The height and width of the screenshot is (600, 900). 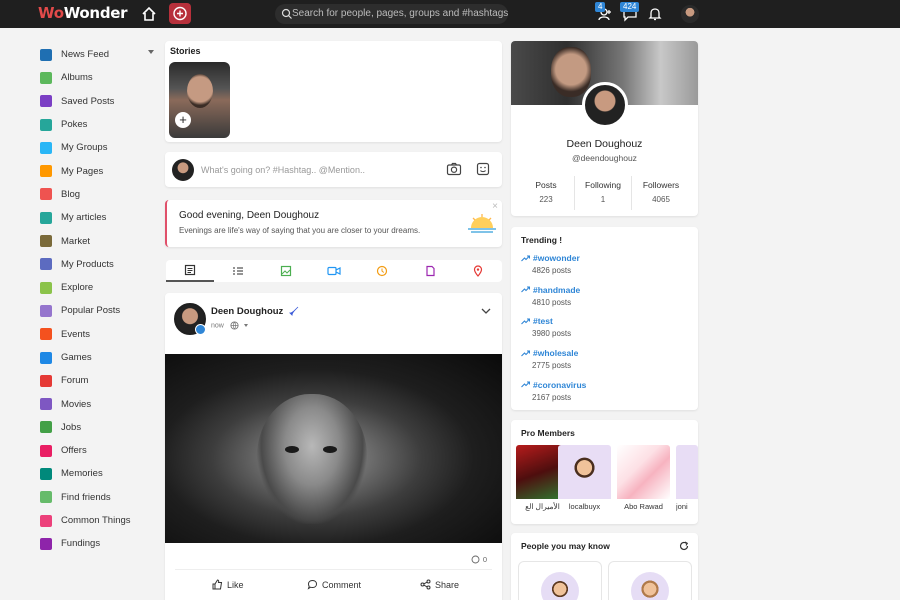 I want to click on trending-tag: #wowonder, so click(x=550, y=258).